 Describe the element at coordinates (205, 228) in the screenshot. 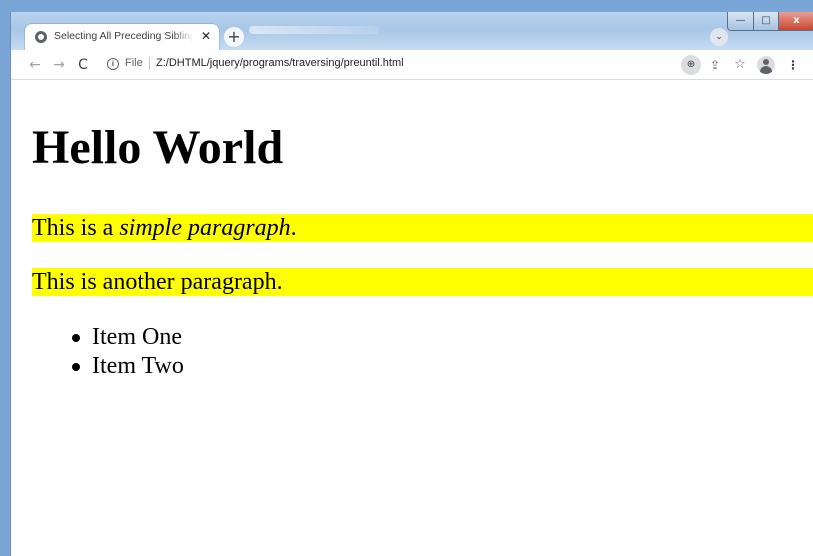

I see `paragraph-emphasis: simple paragraph` at that location.